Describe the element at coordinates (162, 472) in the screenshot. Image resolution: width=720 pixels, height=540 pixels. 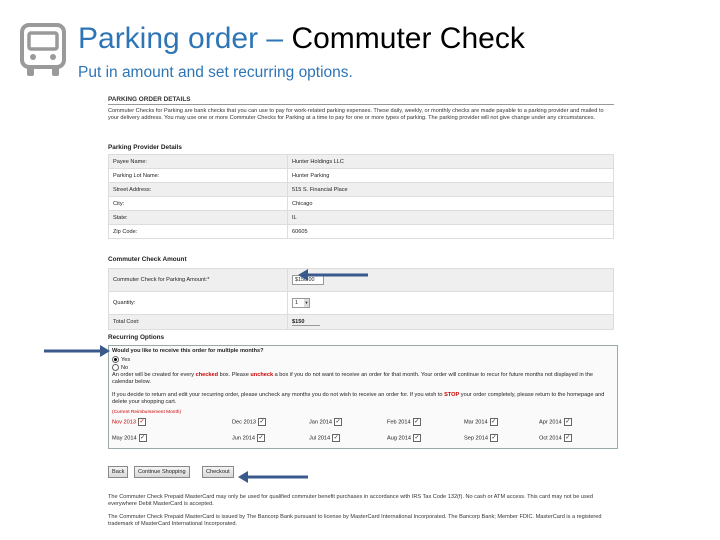
I see `continue-shopping-button: Continue Shopping` at that location.